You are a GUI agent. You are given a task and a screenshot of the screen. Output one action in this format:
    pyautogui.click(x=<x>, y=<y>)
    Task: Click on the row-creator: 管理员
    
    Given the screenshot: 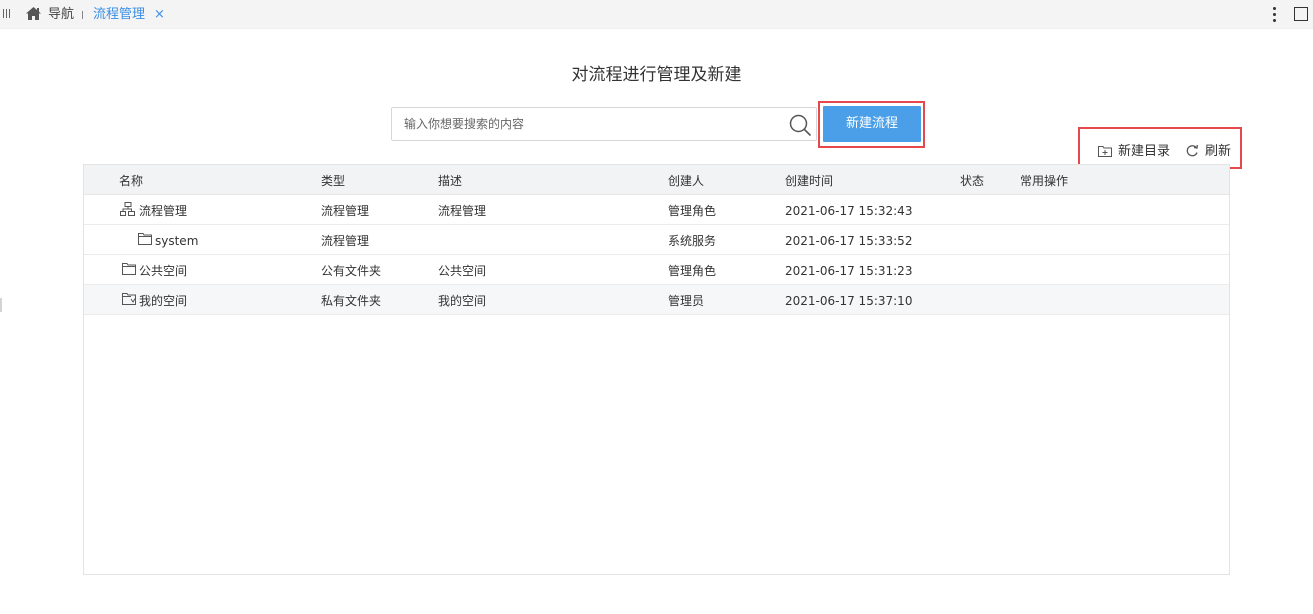 What is the action you would take?
    pyautogui.click(x=686, y=301)
    